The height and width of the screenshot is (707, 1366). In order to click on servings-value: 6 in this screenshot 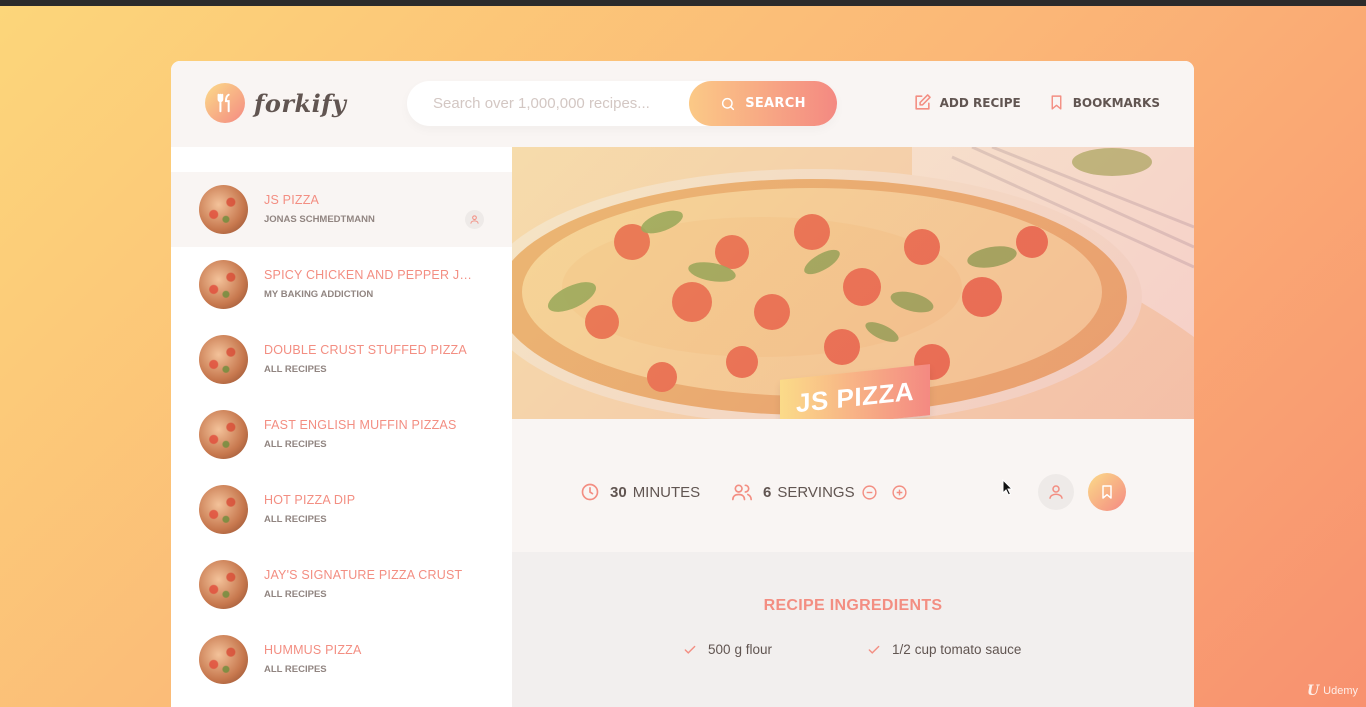, I will do `click(767, 492)`.